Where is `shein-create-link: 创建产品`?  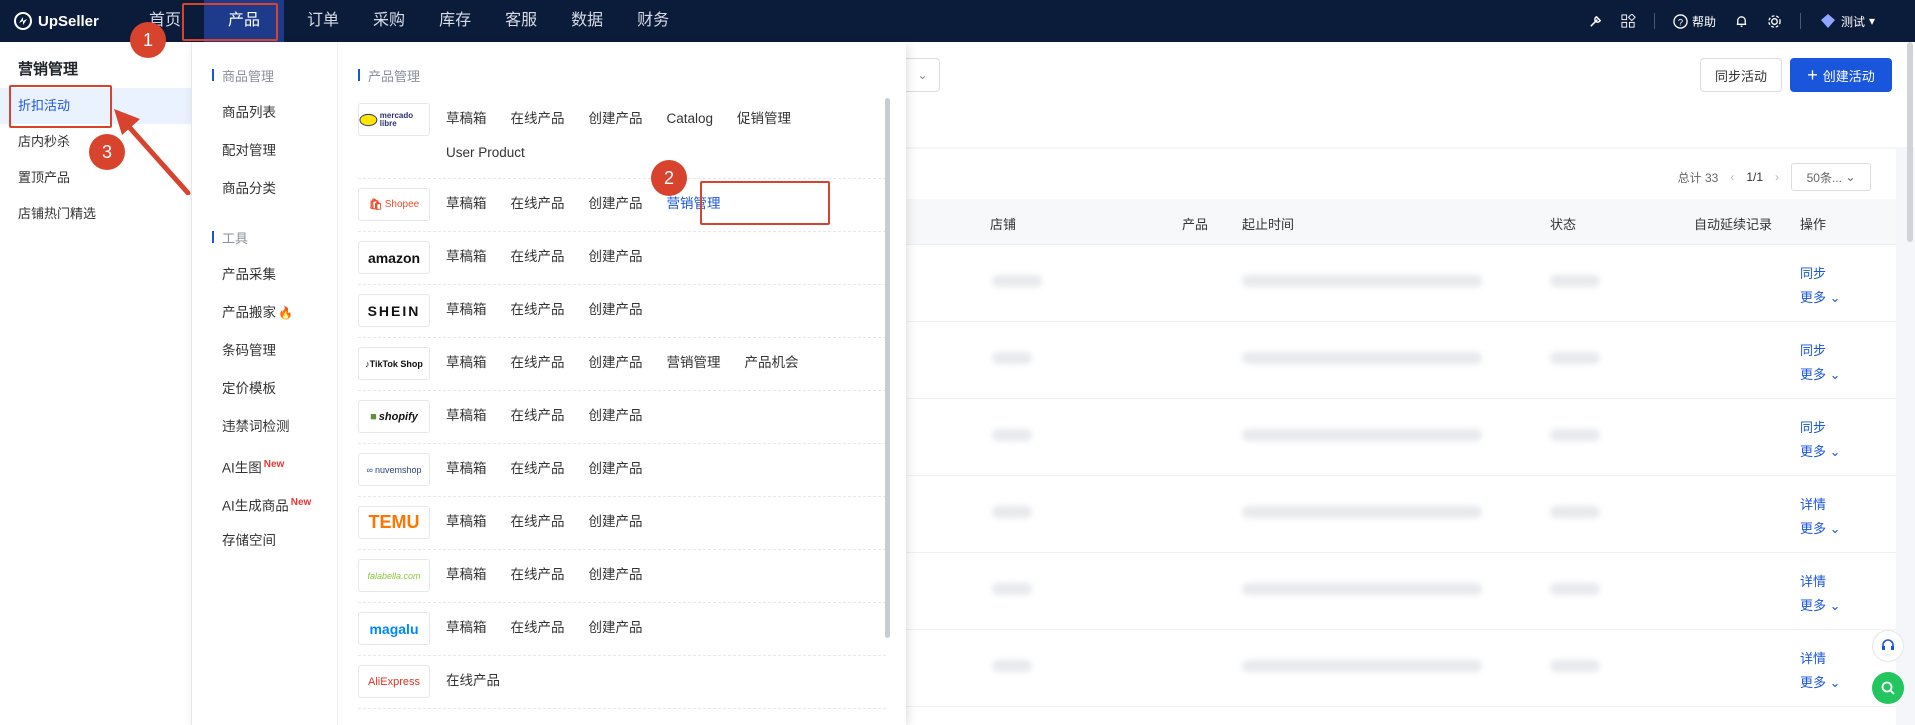 shein-create-link: 创建产品 is located at coordinates (616, 310).